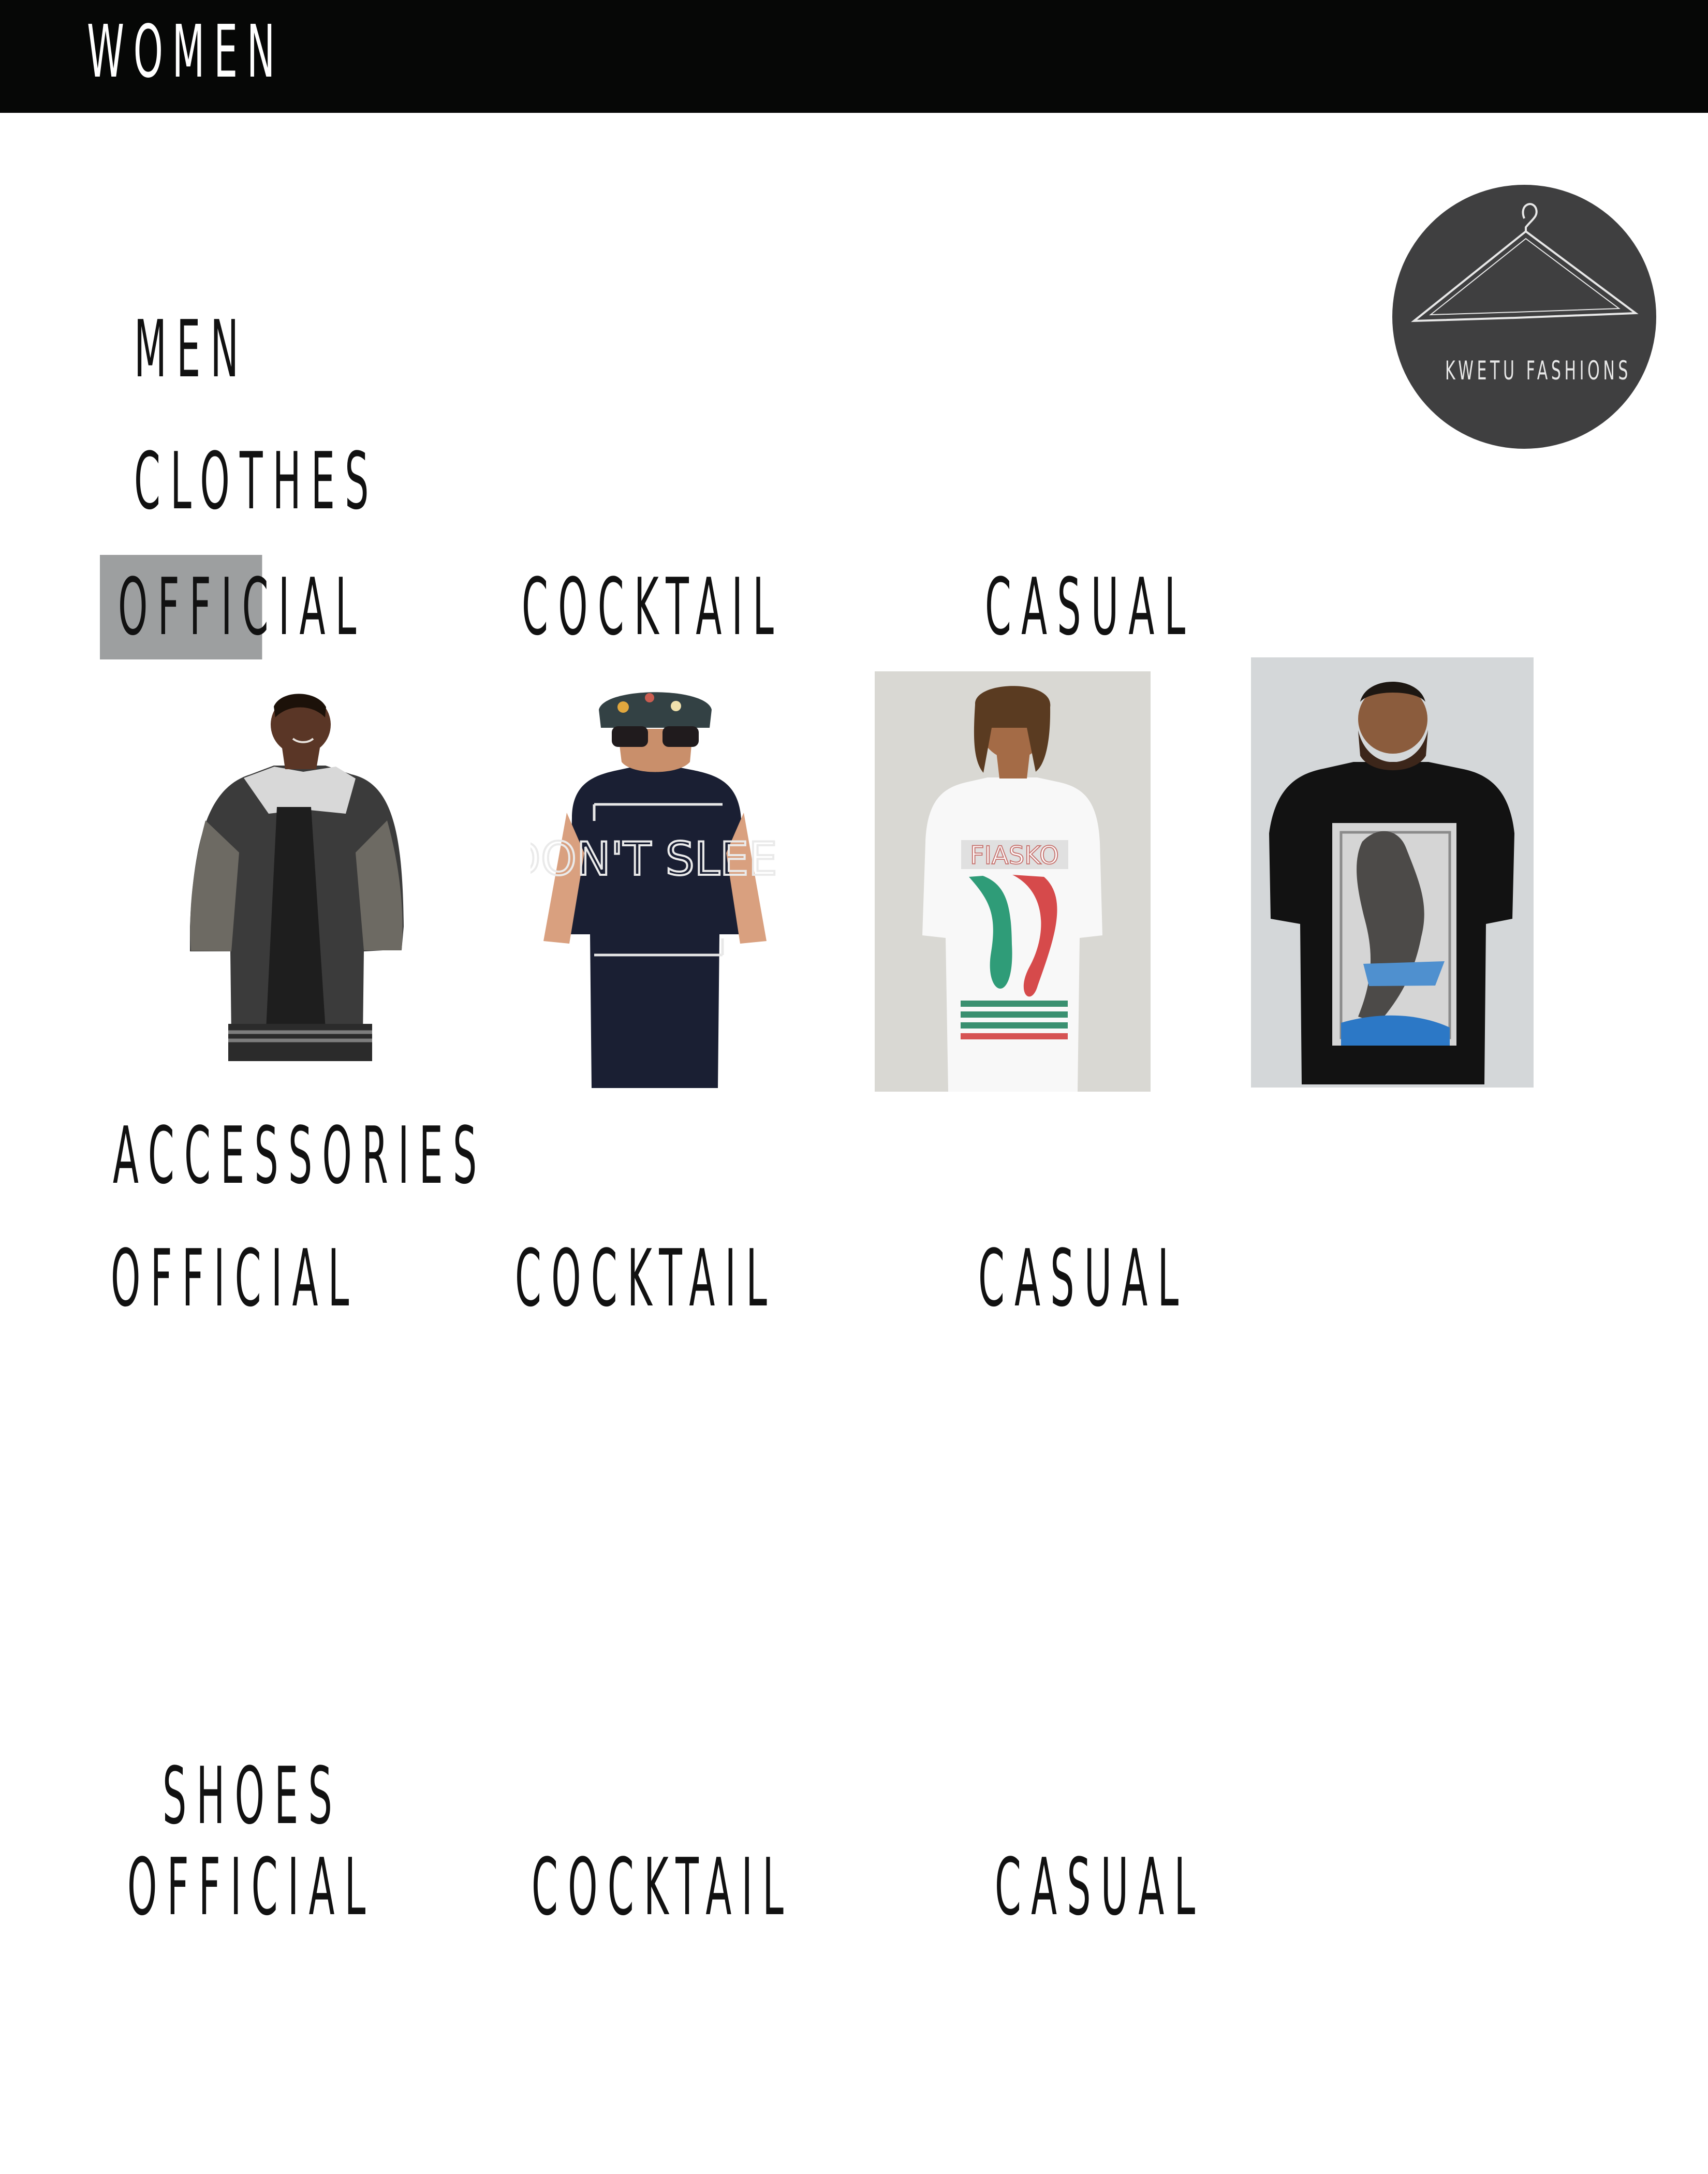  I want to click on shoes-official-filter: OFFICIAL, so click(251, 1887).